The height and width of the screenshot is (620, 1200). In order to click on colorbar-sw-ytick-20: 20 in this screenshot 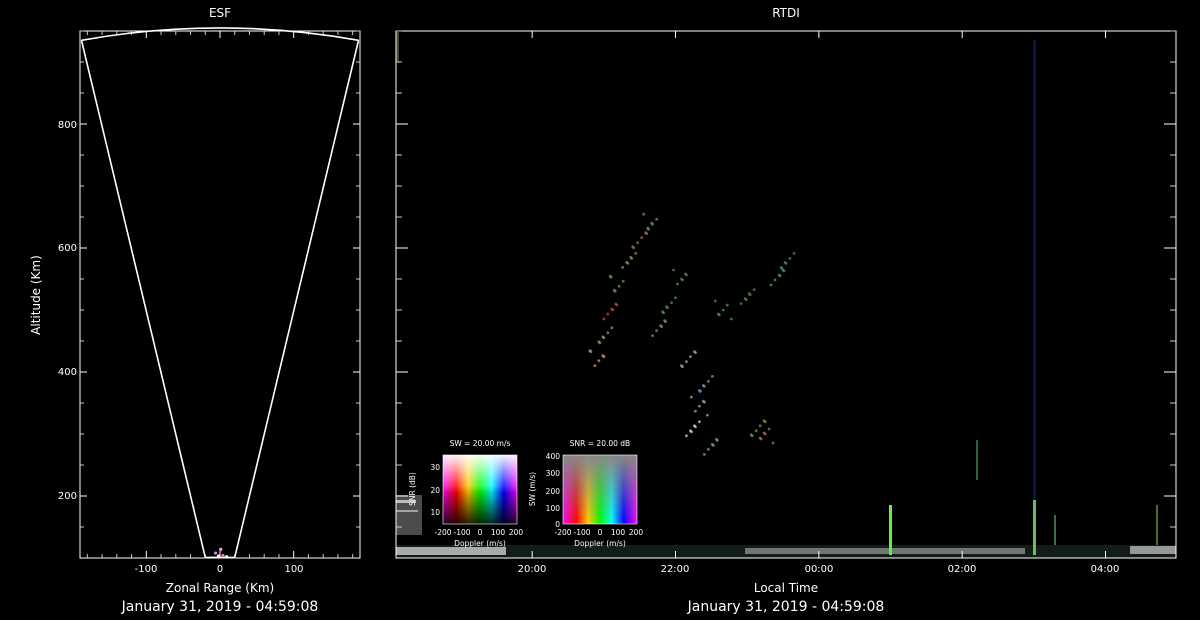, I will do `click(435, 490)`.